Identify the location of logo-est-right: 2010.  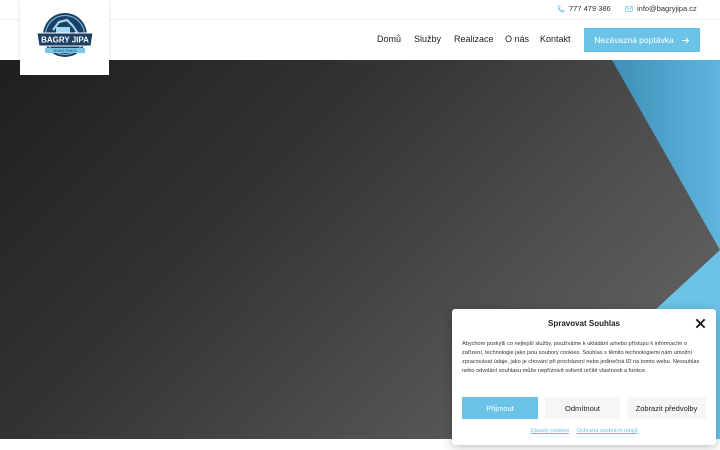
(72, 57).